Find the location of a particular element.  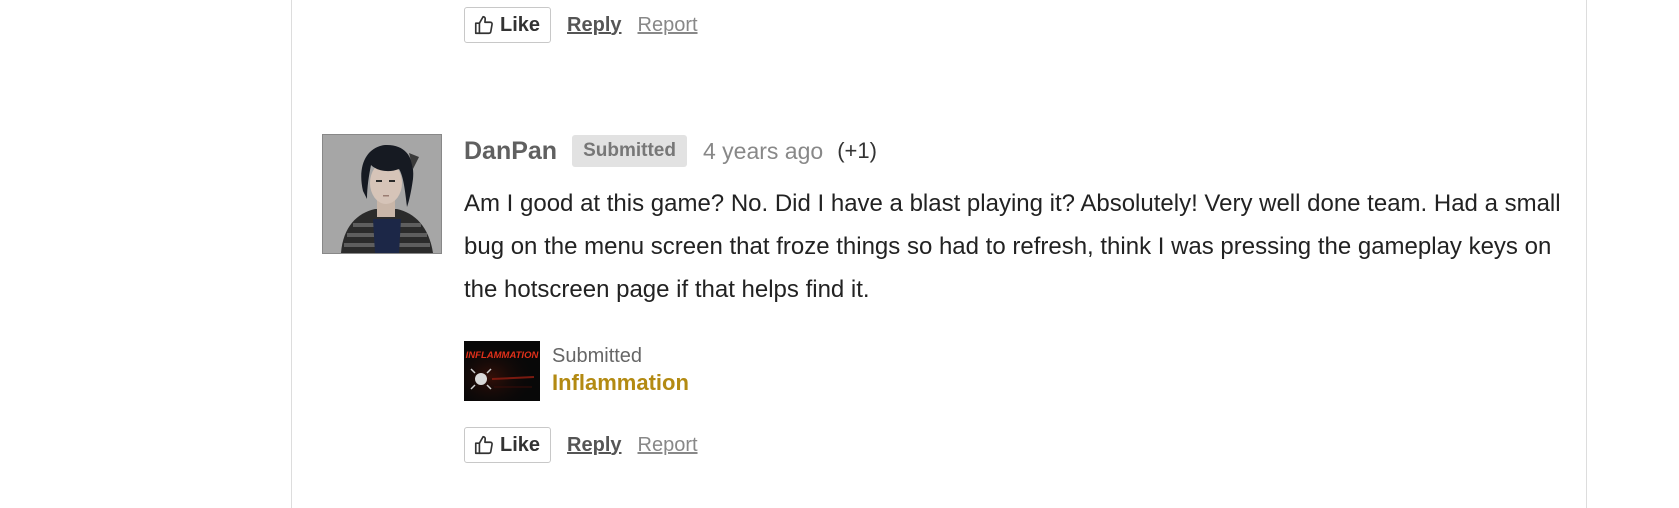

comment-score: (+1) is located at coordinates (857, 150).